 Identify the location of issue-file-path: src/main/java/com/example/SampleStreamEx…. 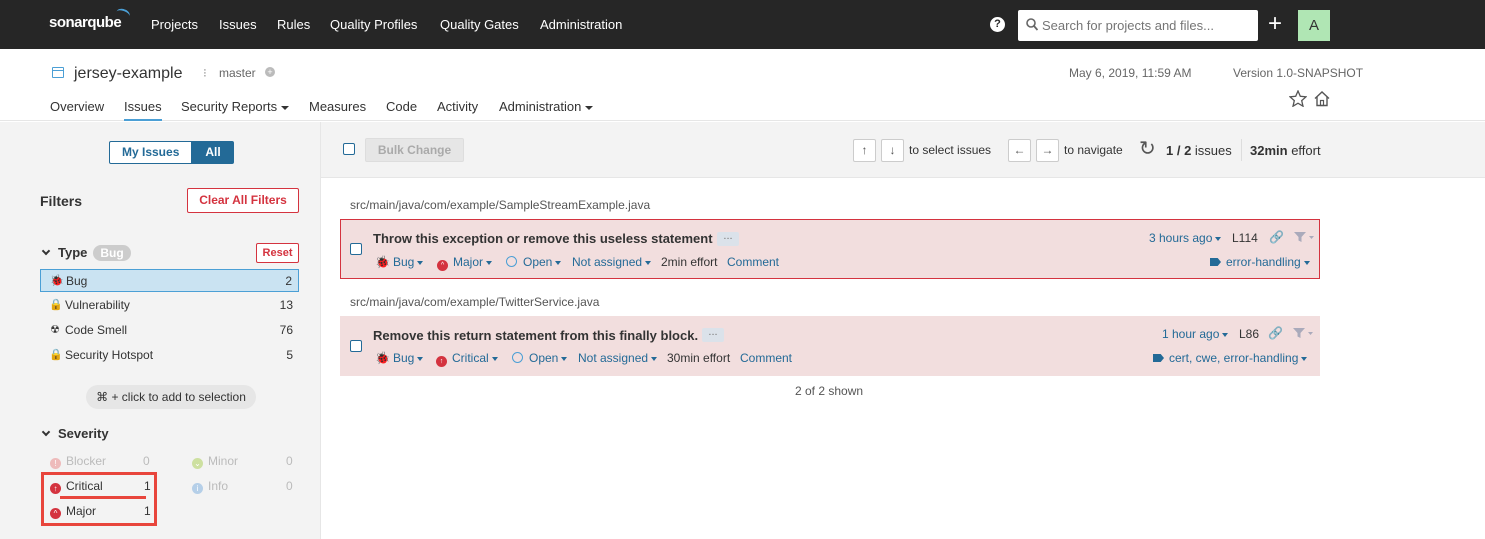
(500, 205).